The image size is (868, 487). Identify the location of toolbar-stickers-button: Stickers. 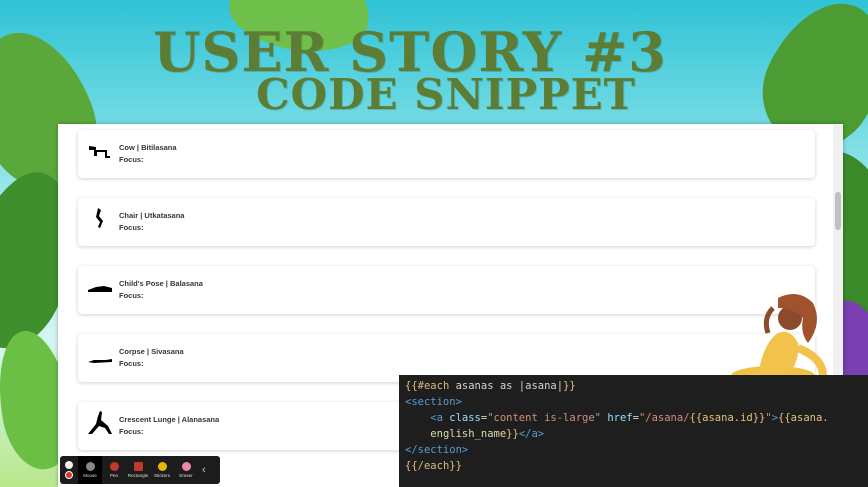
(162, 470).